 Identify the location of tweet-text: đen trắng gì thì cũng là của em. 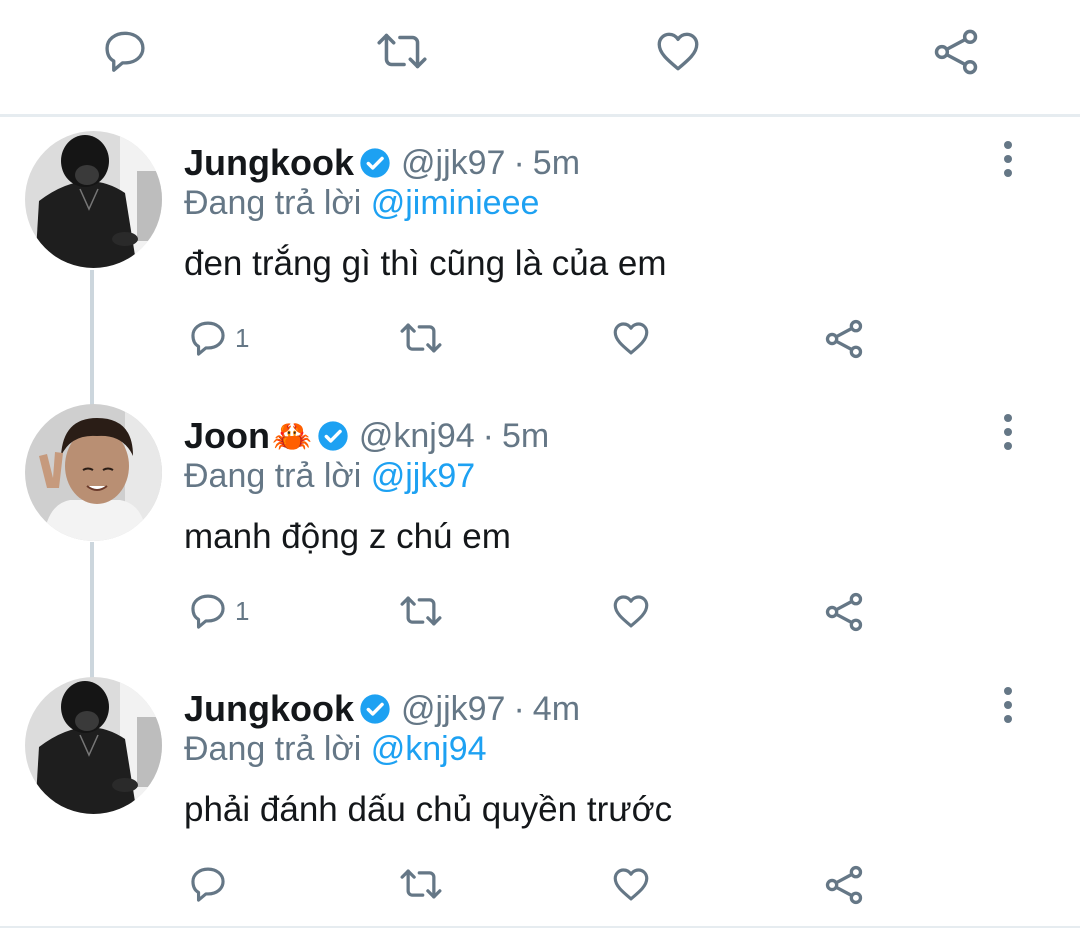
(425, 263).